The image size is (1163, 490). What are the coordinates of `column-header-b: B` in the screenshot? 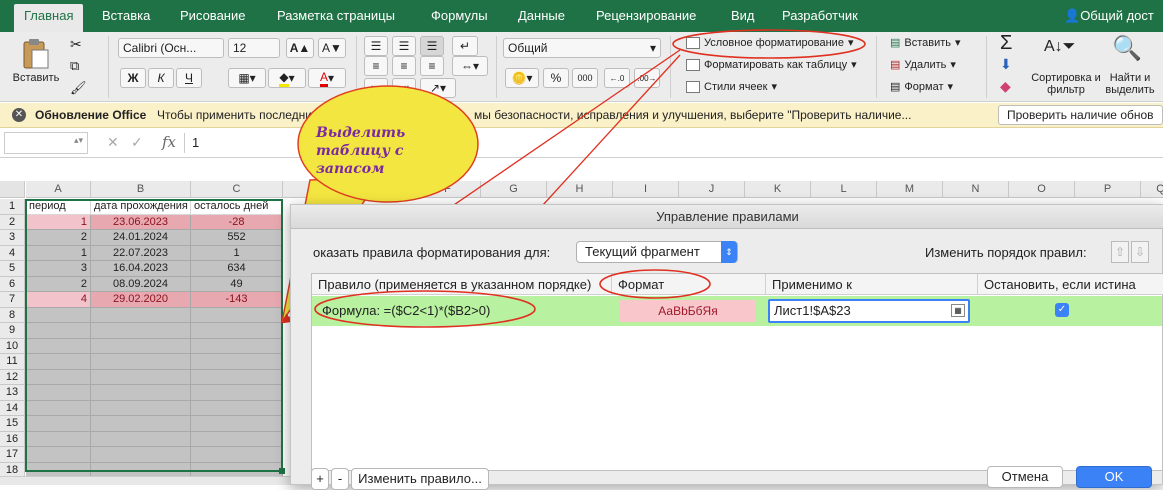 It's located at (141, 189).